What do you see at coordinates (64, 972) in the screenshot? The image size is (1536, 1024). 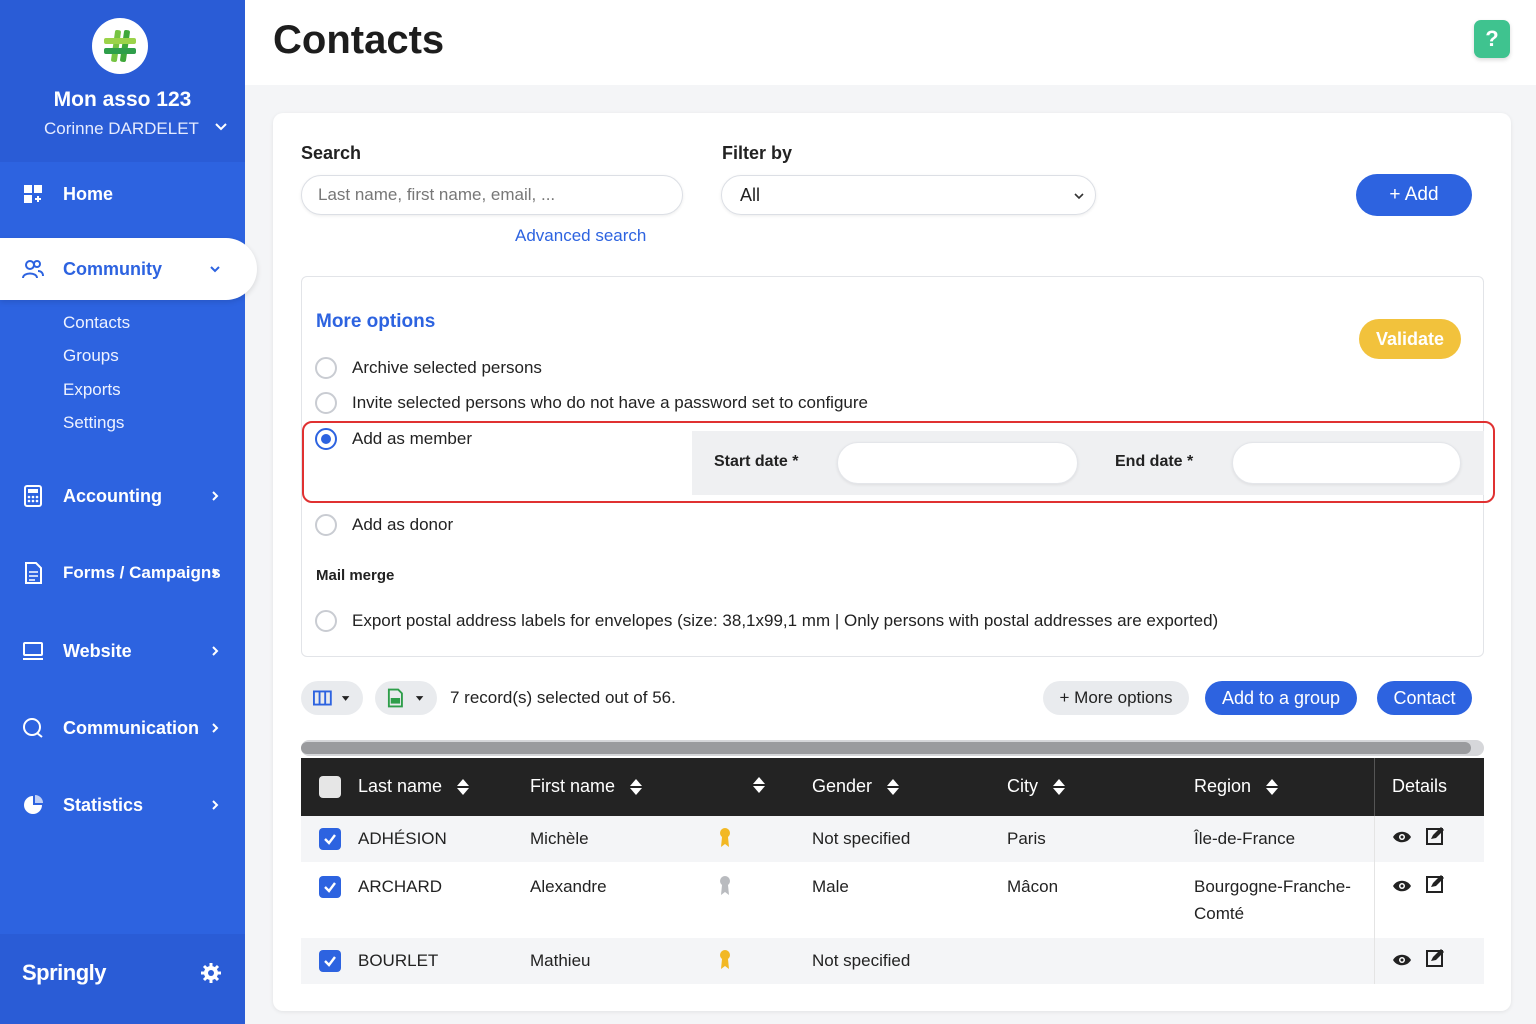 I see `brand-name: Springly` at bounding box center [64, 972].